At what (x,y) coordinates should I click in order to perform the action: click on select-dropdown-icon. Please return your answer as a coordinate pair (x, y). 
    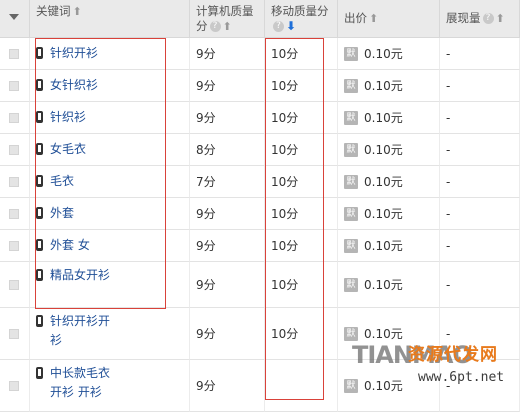
    Looking at the image, I should click on (14, 17).